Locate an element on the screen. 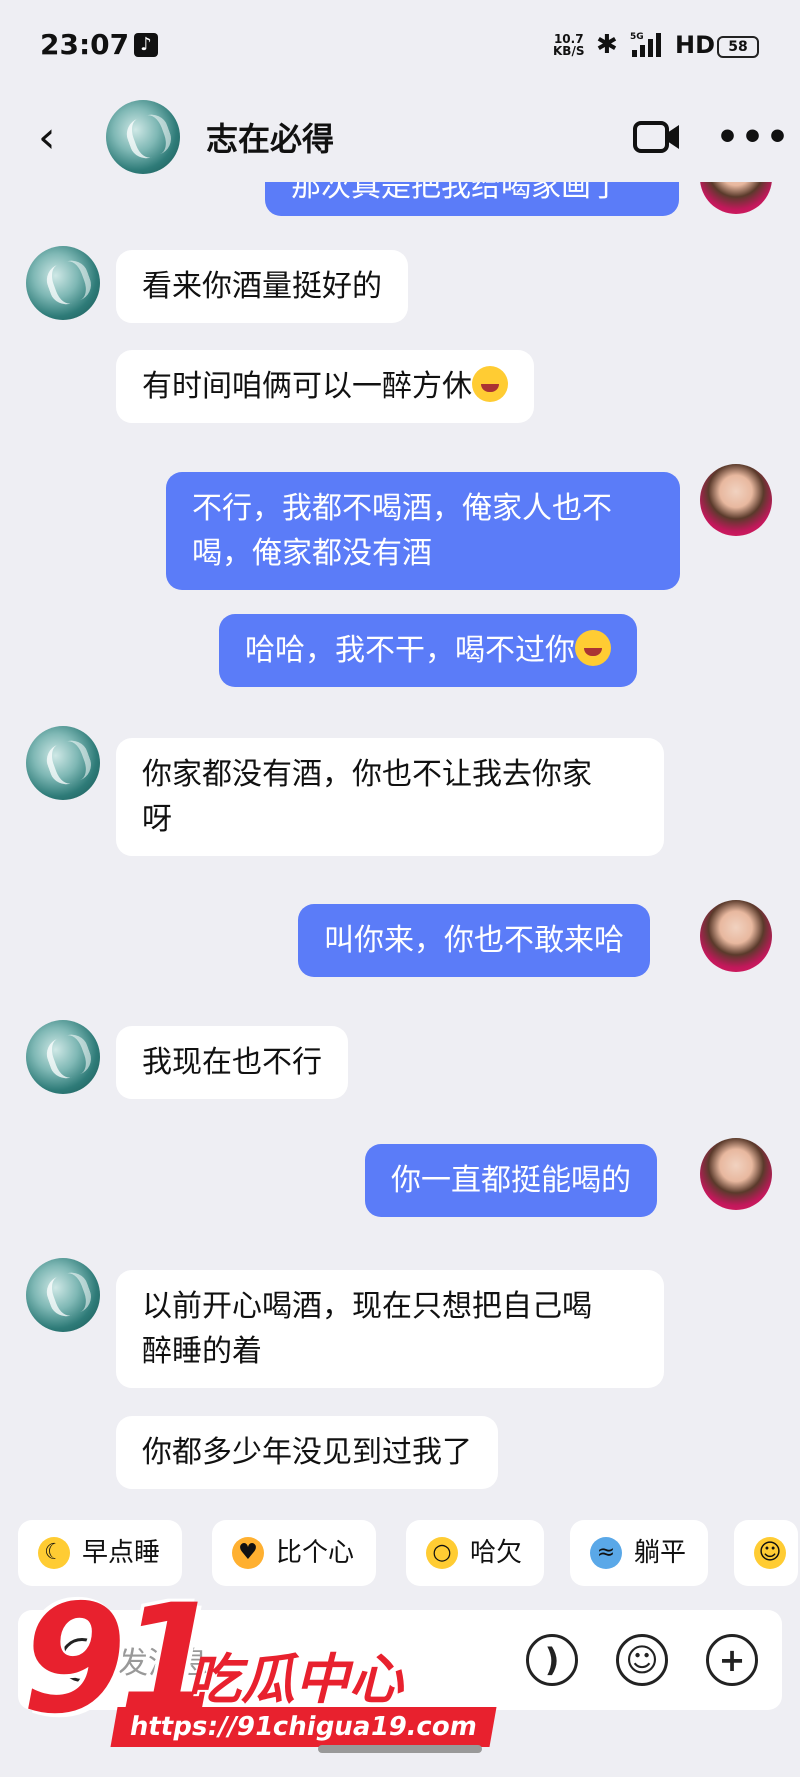 The width and height of the screenshot is (800, 1777). battery-icon: 58 is located at coordinates (738, 47).